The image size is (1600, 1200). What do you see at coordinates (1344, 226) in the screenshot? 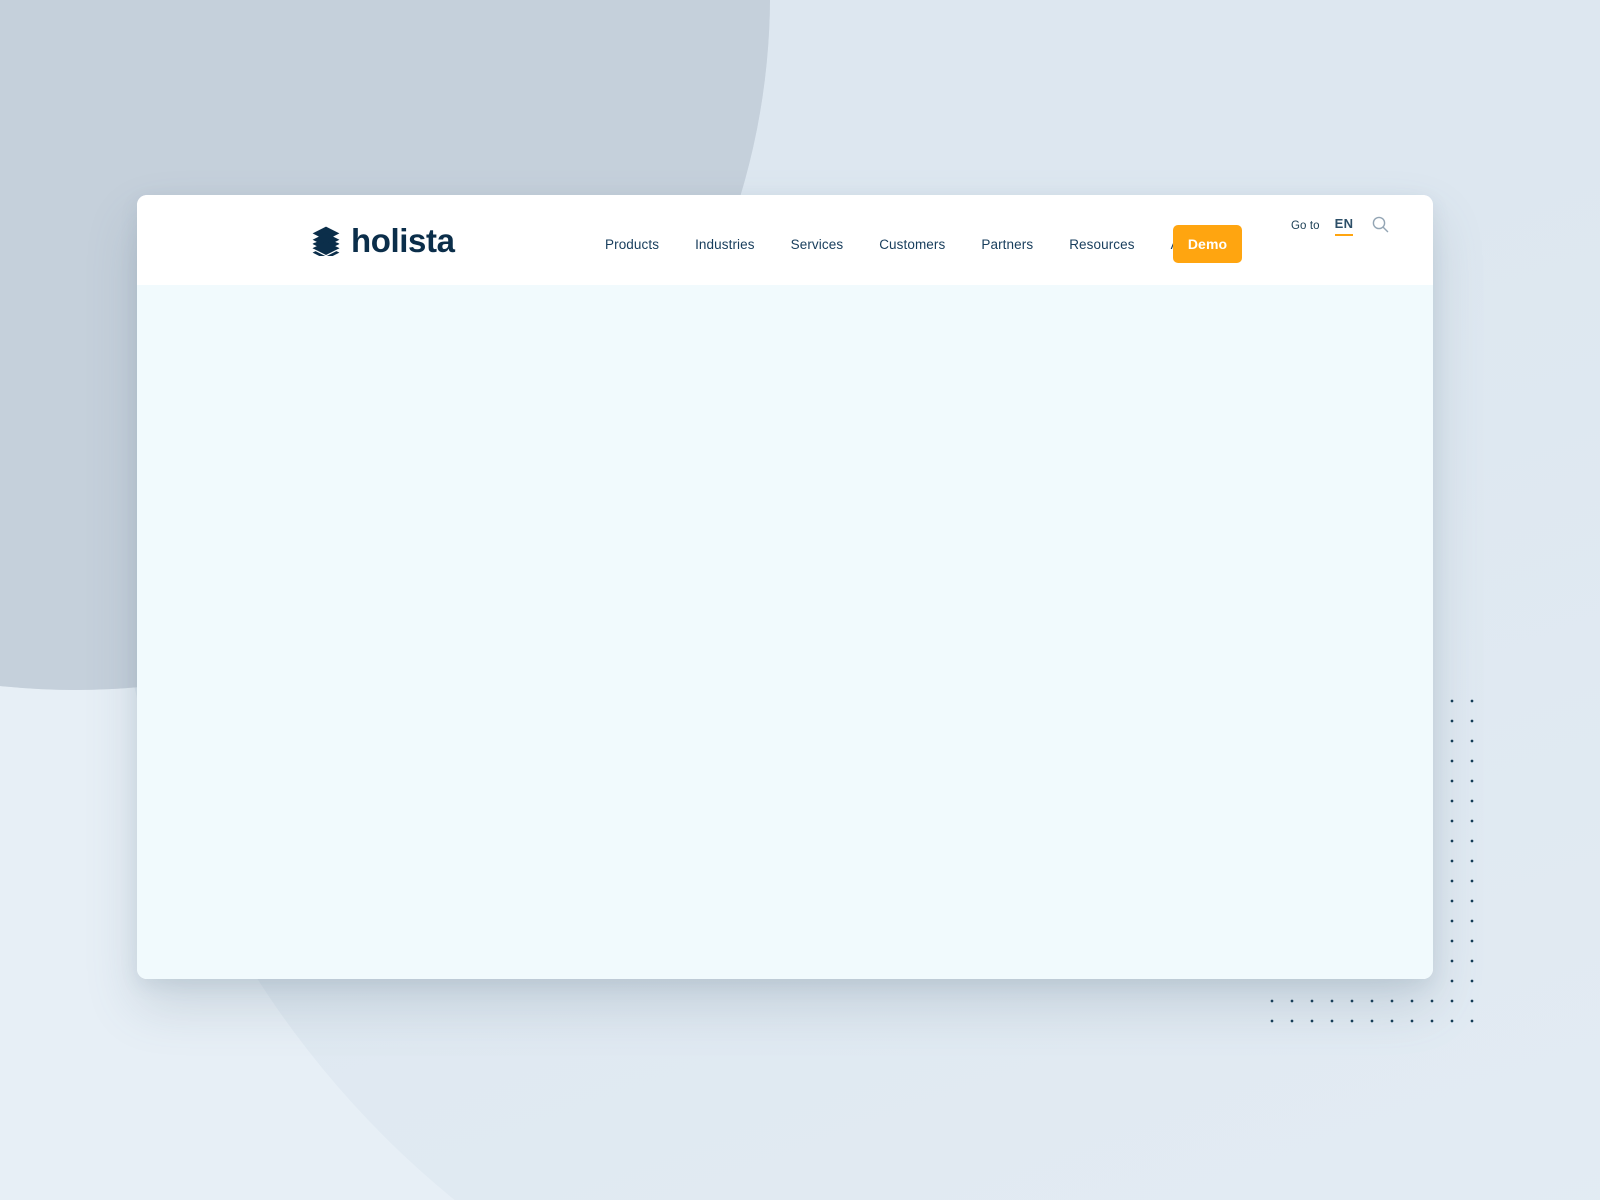
I see `language-switcher: EN` at bounding box center [1344, 226].